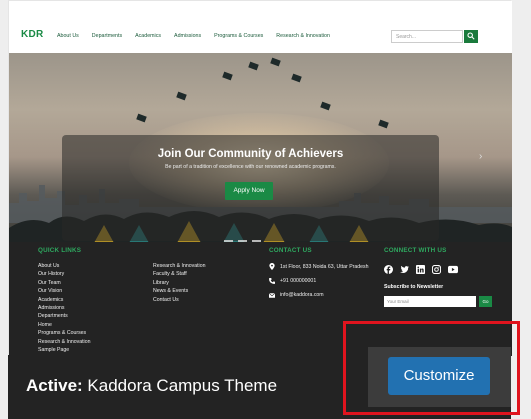  I want to click on footer-link: Library, so click(179, 283).